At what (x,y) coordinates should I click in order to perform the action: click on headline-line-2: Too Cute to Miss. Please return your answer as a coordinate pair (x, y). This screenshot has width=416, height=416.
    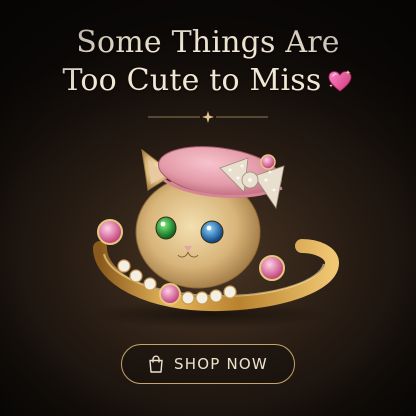
    Looking at the image, I should click on (208, 81).